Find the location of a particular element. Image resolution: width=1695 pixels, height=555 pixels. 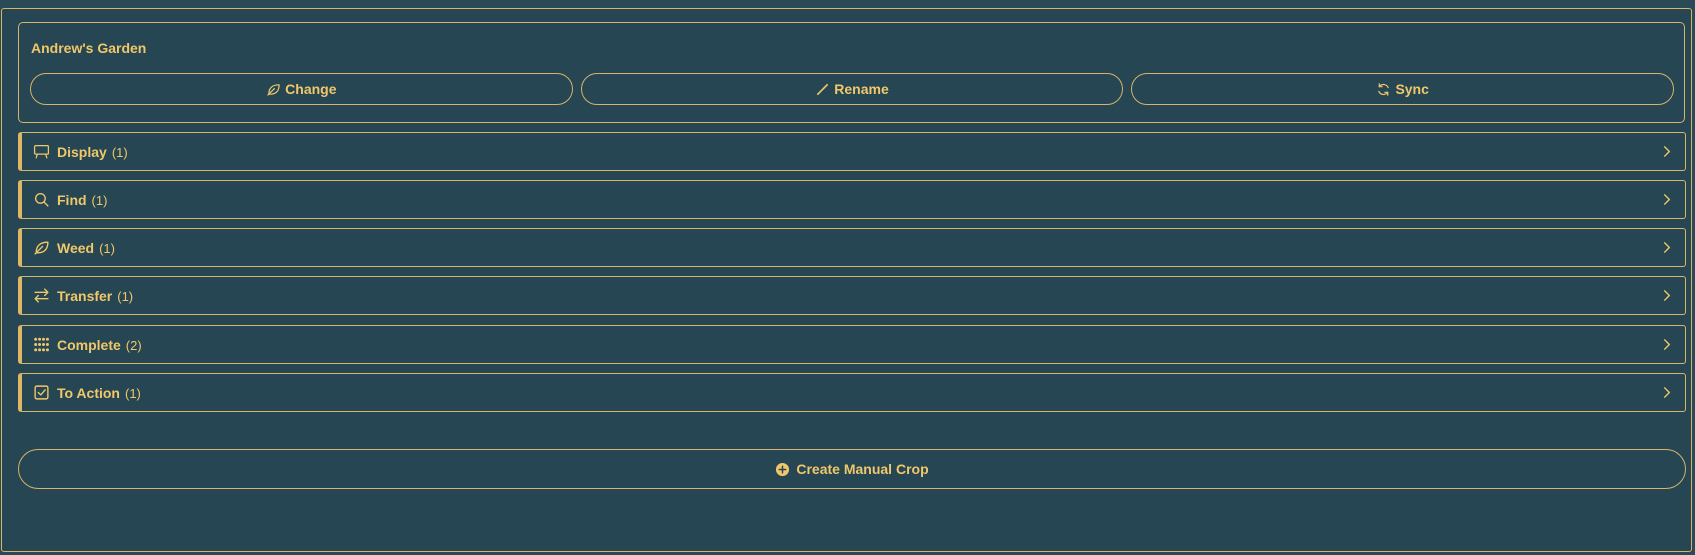

transfer-arrows-icon is located at coordinates (41, 295).